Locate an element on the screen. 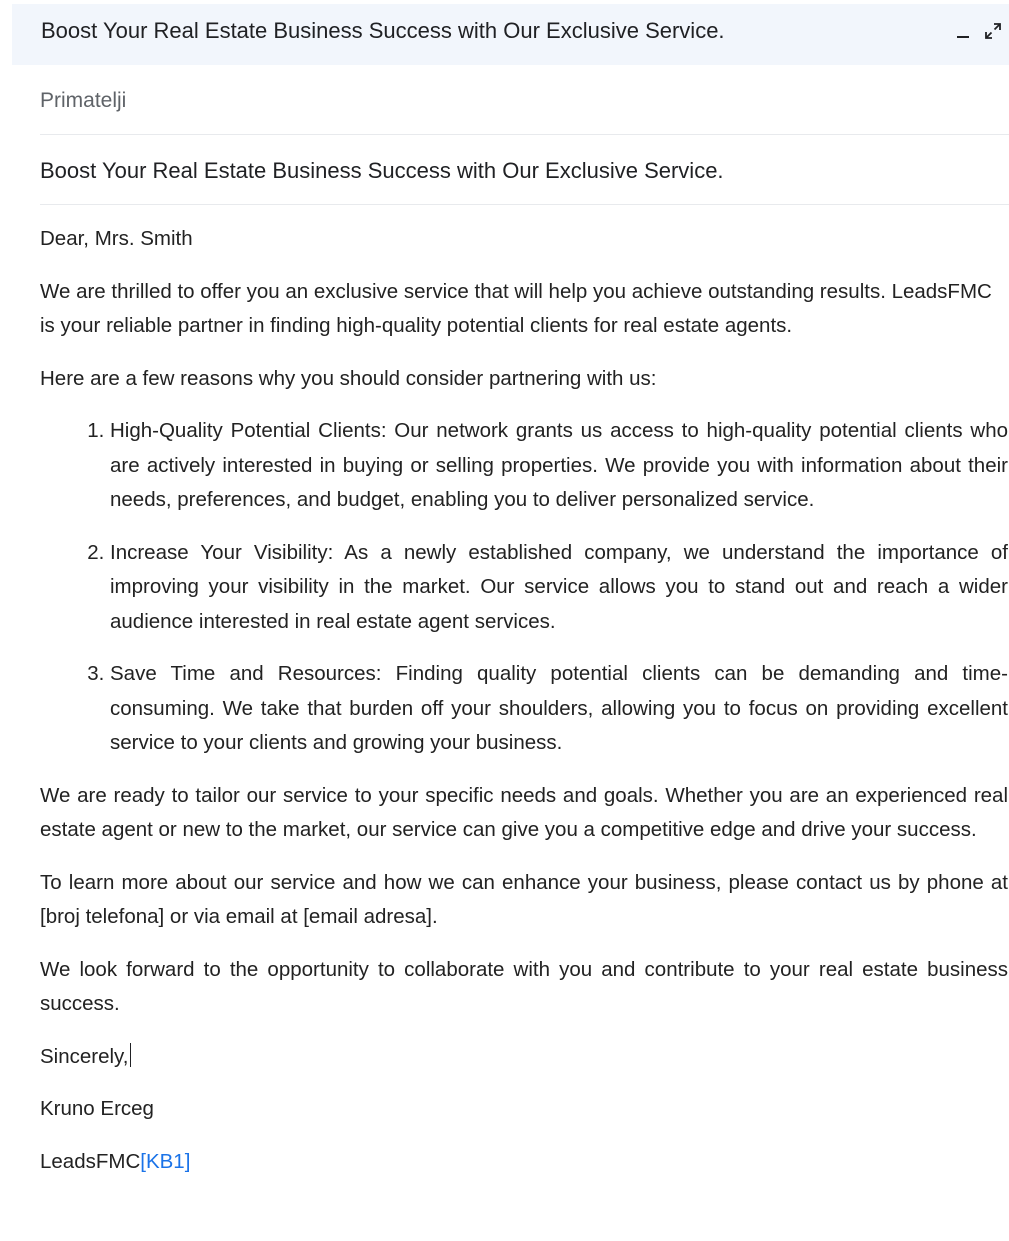  signature-company-line: LeadsFMC[KB1] is located at coordinates (524, 1162).